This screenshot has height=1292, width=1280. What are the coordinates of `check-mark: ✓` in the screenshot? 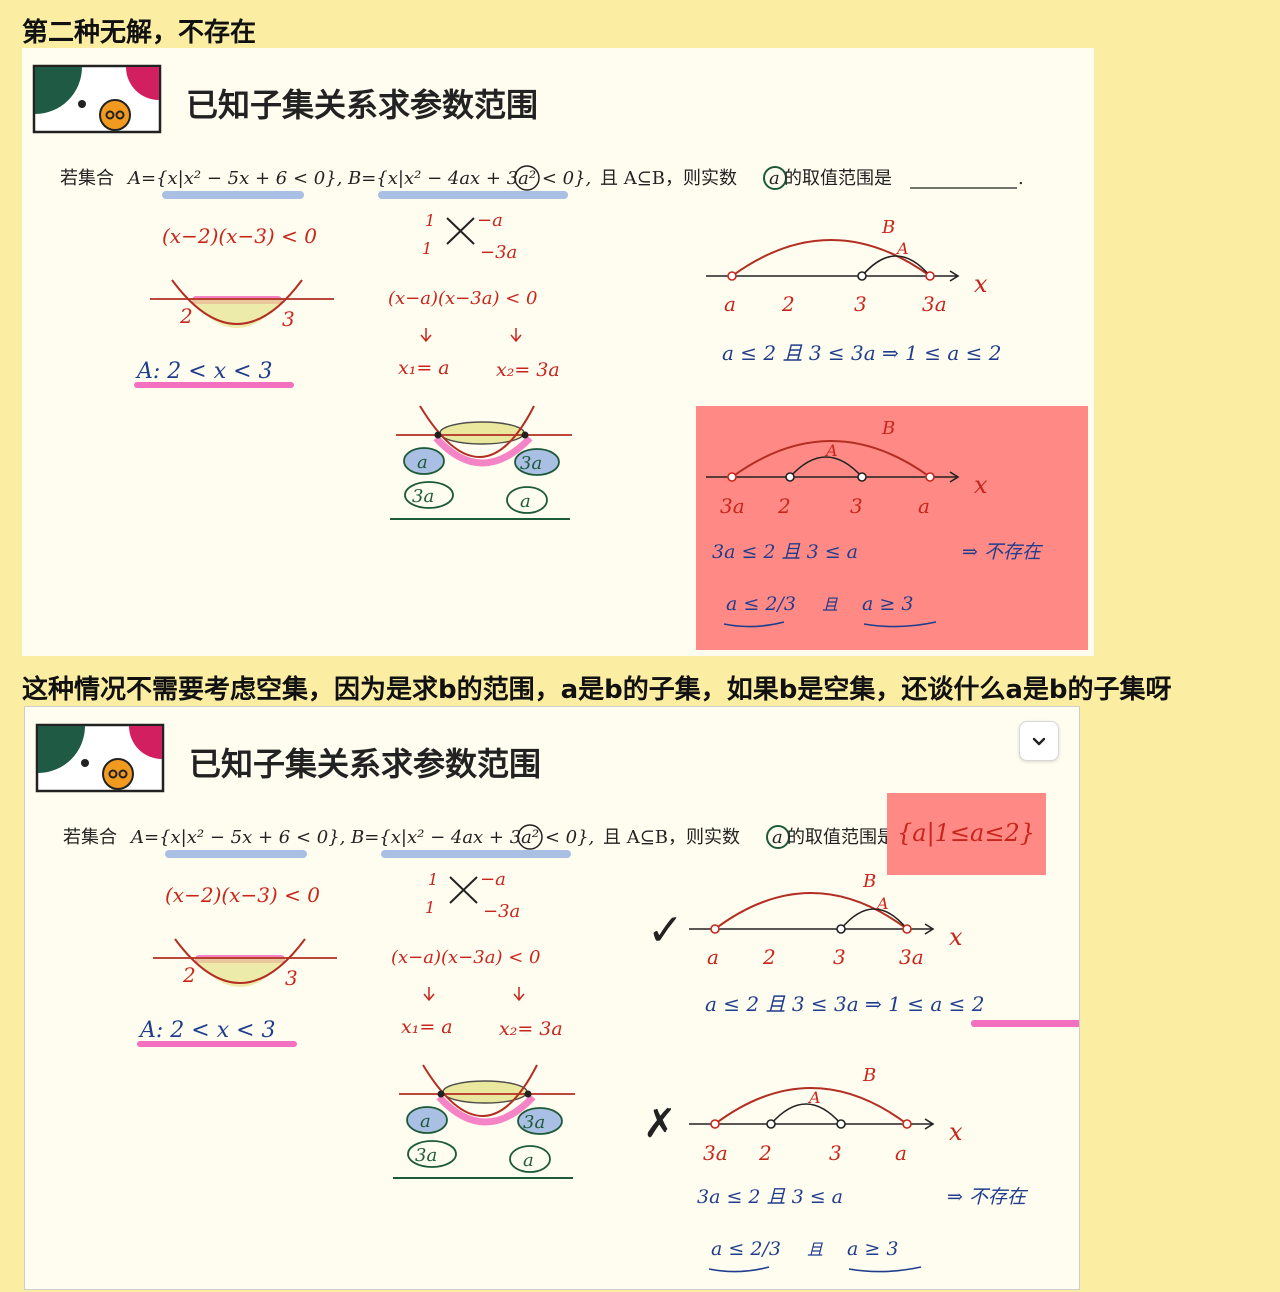 It's located at (665, 930).